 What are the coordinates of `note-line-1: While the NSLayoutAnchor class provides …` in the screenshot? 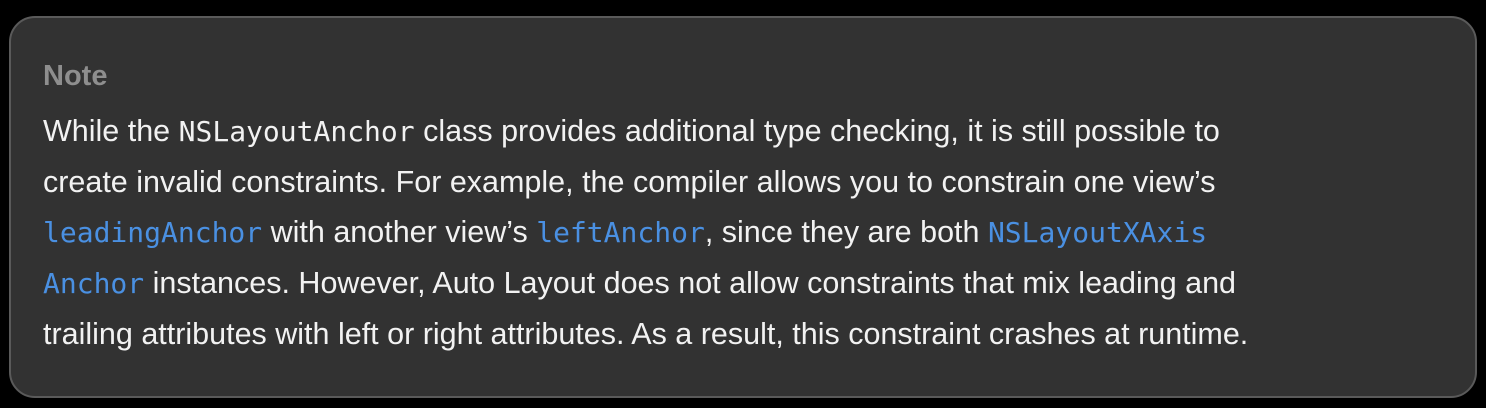 It's located at (743, 131).